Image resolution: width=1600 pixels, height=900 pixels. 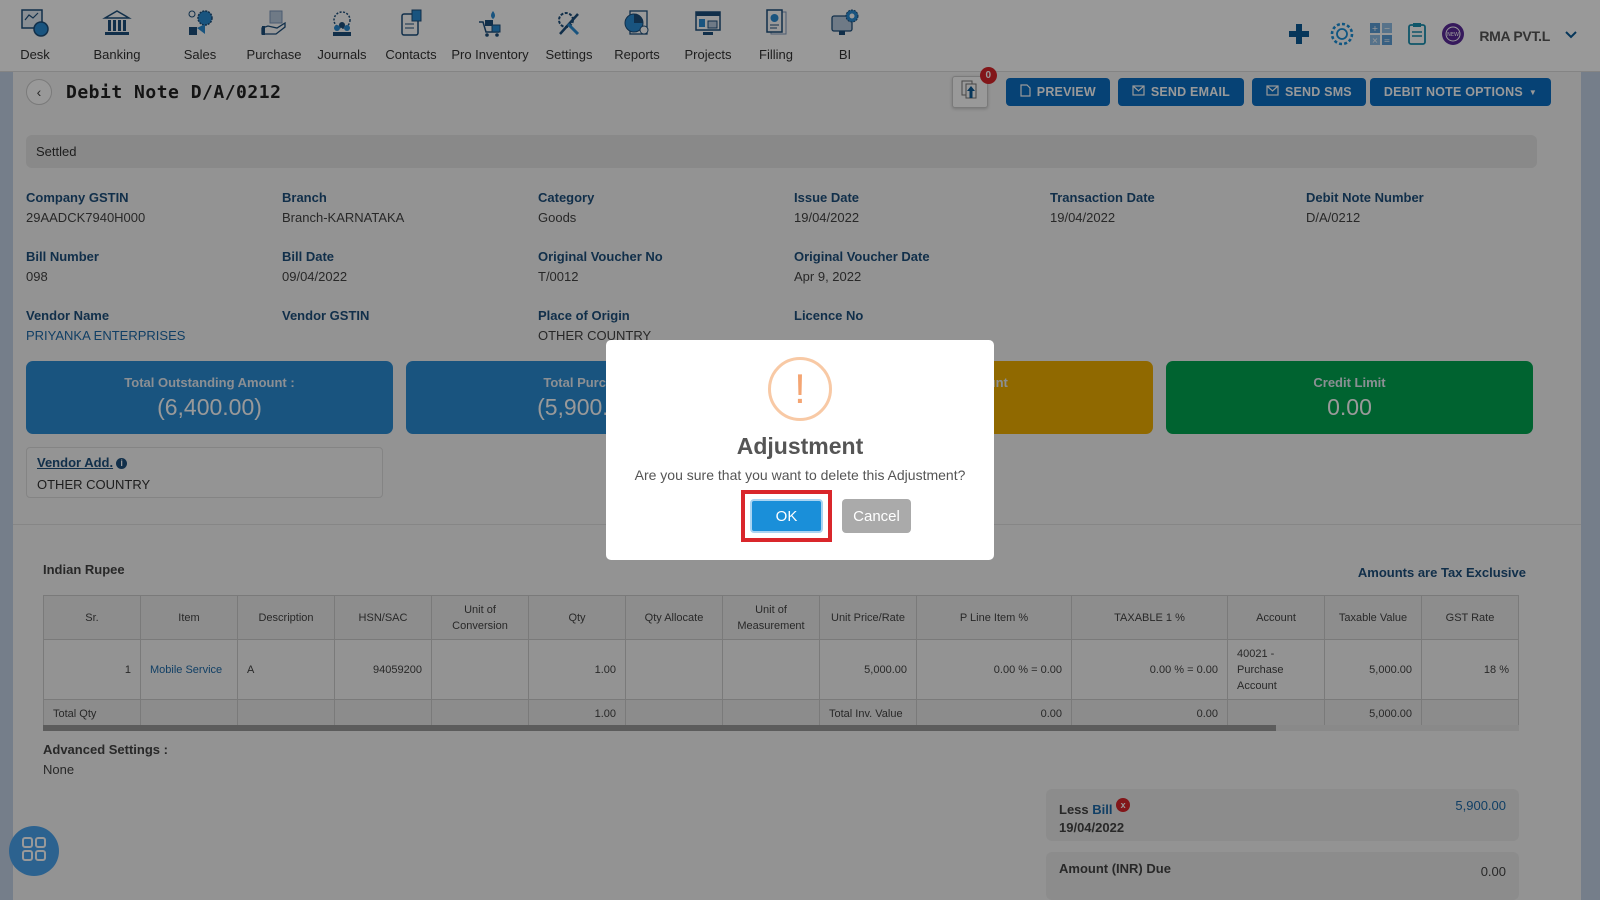 I want to click on dialog-title: Adjustment, so click(x=800, y=446).